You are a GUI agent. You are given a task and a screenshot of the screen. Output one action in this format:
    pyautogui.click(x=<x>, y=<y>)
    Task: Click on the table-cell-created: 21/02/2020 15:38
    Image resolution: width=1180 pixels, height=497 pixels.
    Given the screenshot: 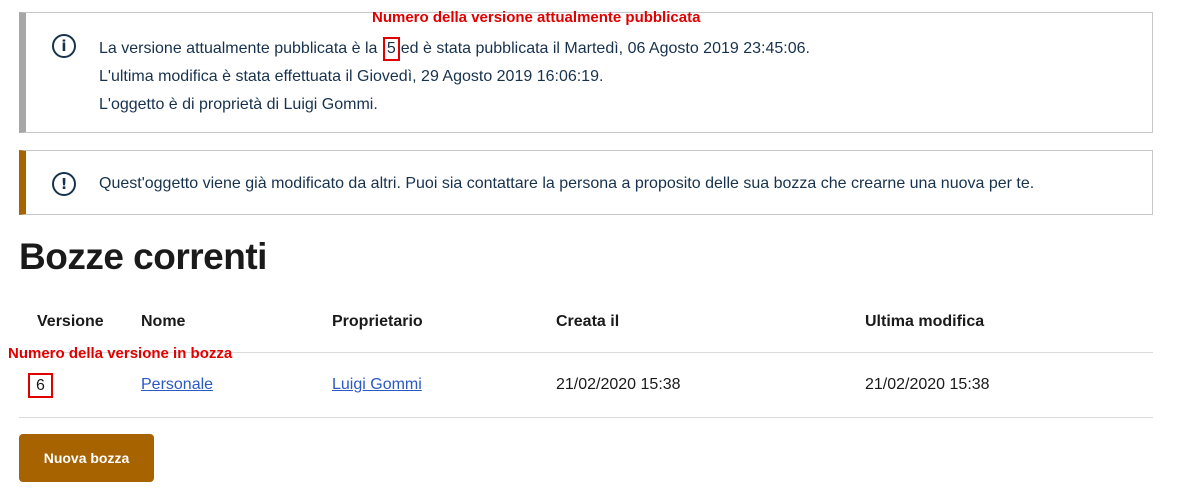 What is the action you would take?
    pyautogui.click(x=618, y=384)
    